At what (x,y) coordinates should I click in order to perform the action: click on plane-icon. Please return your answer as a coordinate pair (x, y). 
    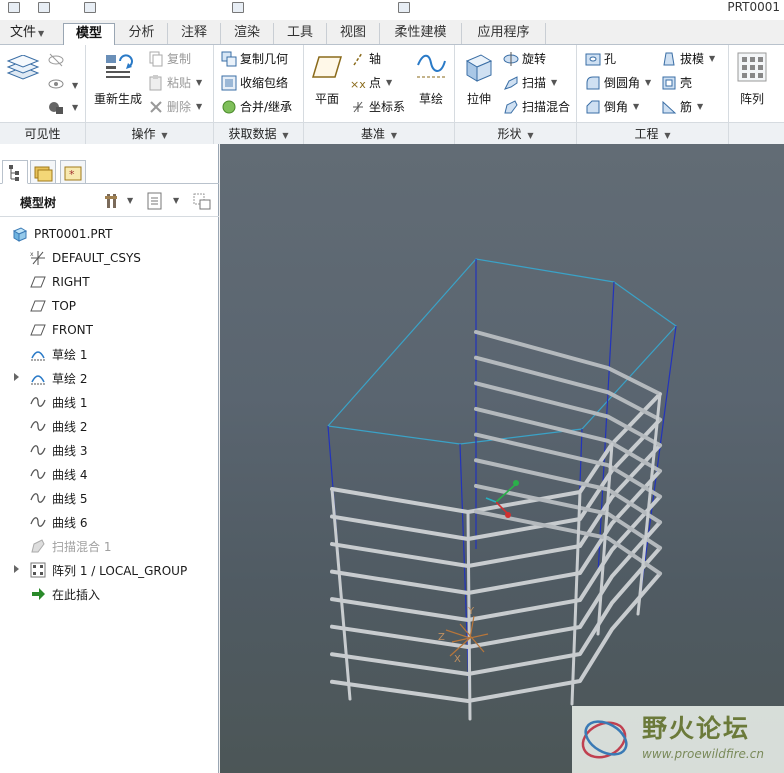
    Looking at the image, I should click on (327, 67).